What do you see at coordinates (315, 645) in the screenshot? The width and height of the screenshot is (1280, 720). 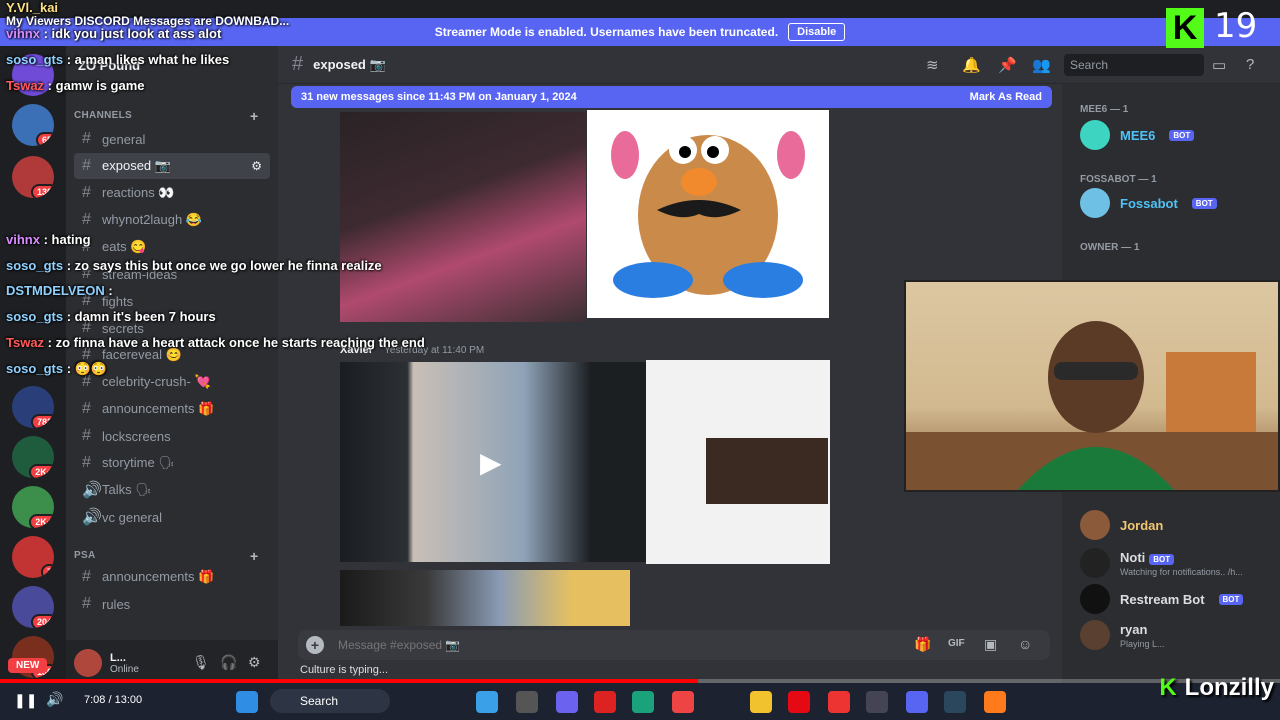 I see `attach-icon: +` at bounding box center [315, 645].